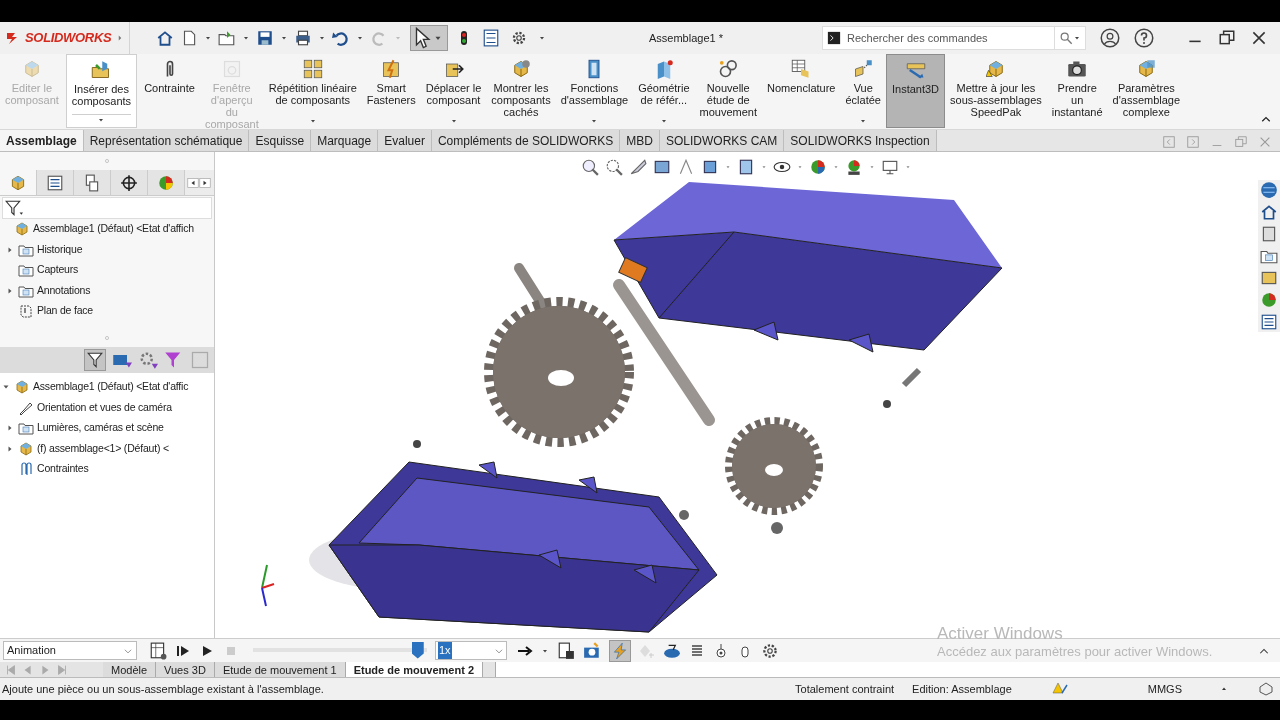  I want to click on scene-icon, so click(854, 167).